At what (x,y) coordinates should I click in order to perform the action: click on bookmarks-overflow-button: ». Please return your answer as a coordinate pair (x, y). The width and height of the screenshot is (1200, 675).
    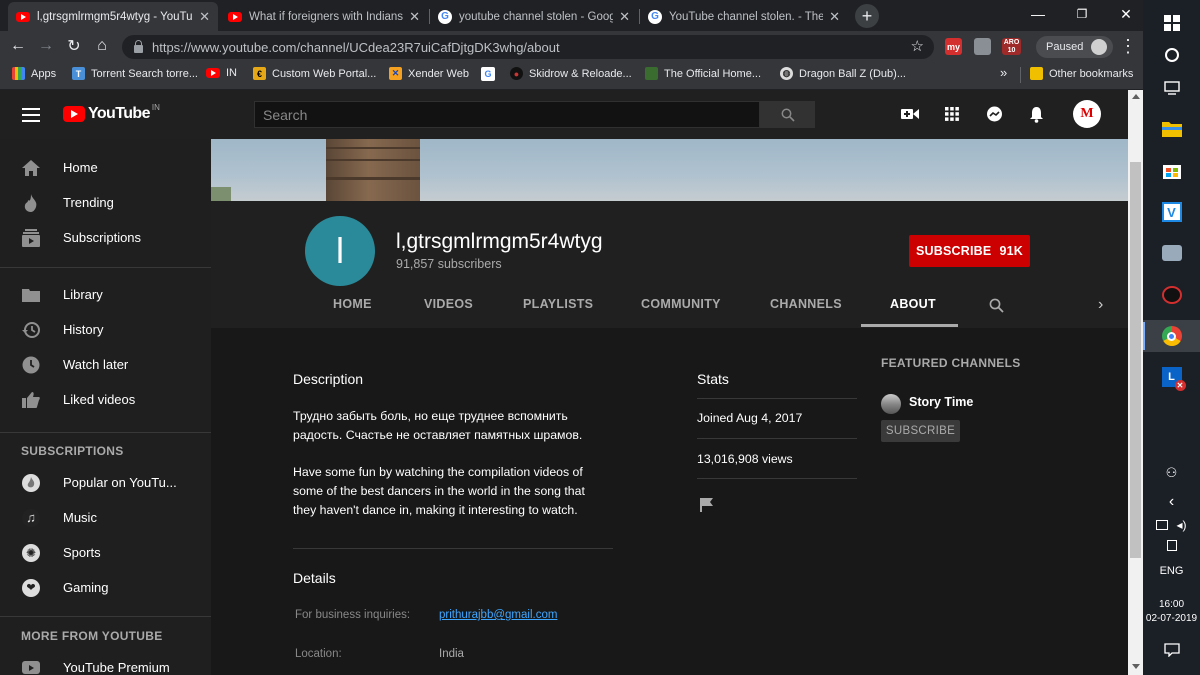
    Looking at the image, I should click on (1003, 72).